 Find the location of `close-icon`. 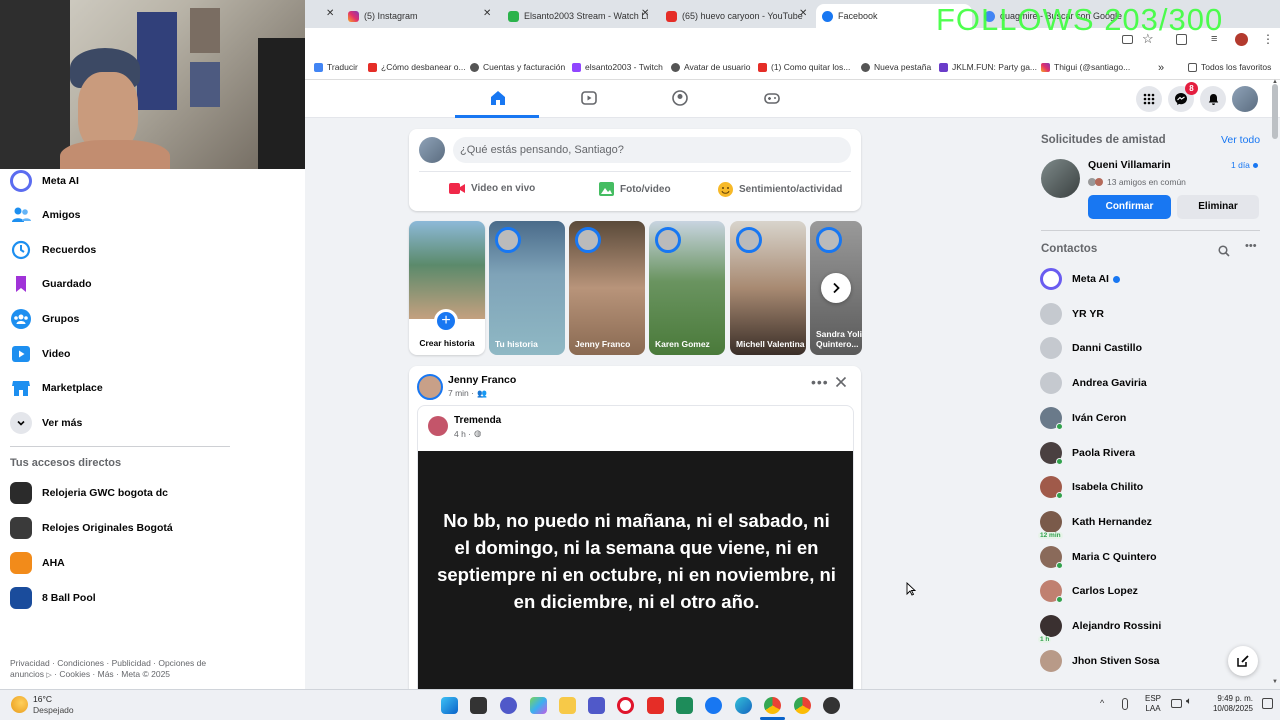

close-icon is located at coordinates (841, 384).